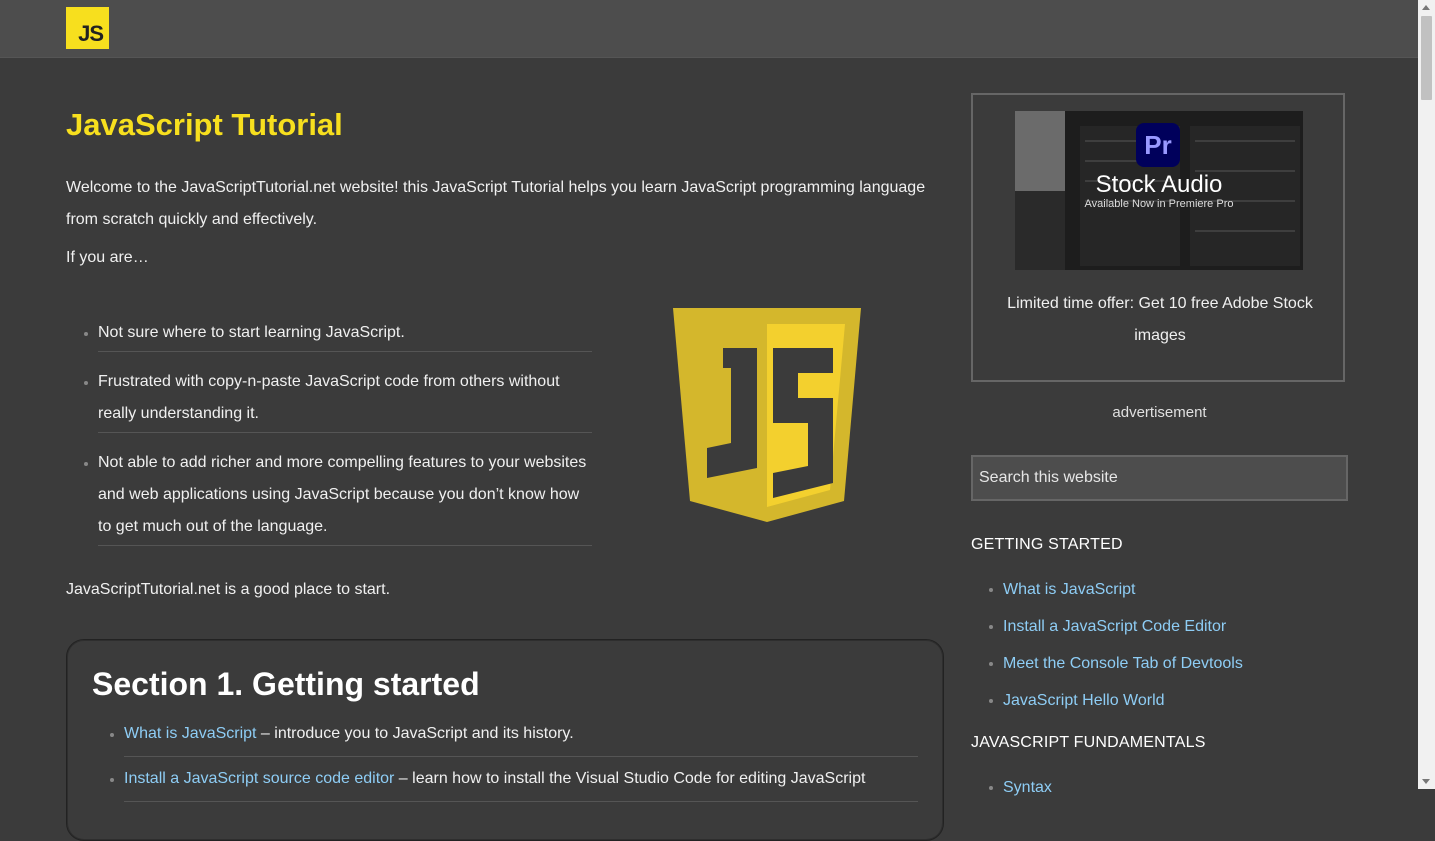 This screenshot has height=841, width=1435. I want to click on section-title: Section 1. Getting started, so click(286, 684).